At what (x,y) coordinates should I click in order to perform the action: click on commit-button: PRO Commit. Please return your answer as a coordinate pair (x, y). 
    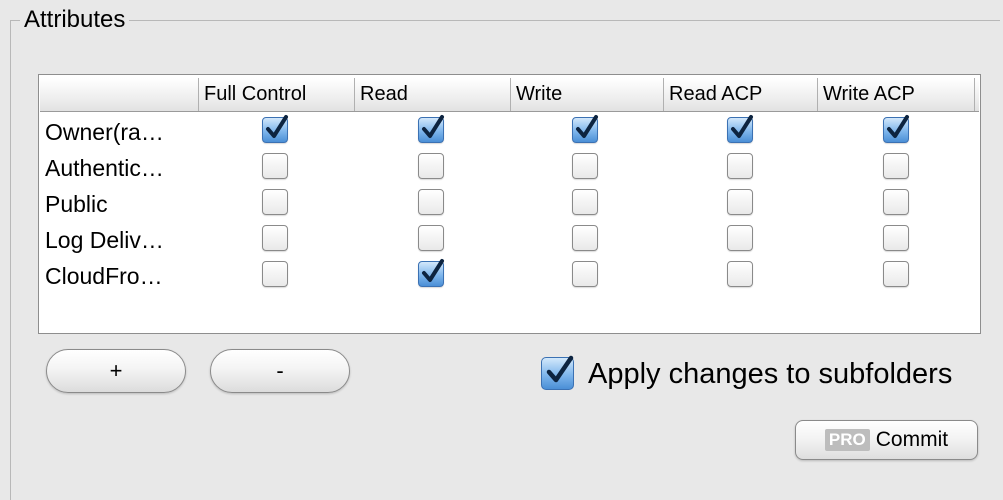
    Looking at the image, I should click on (886, 440).